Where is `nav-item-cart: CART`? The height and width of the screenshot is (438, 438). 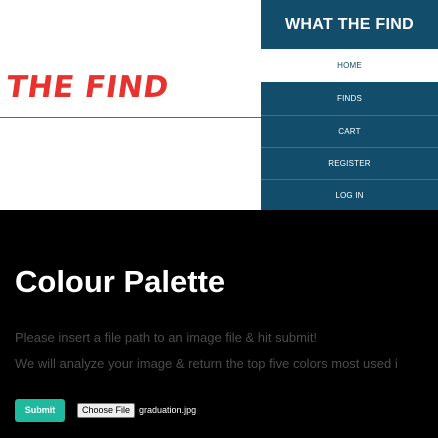
nav-item-cart: CART is located at coordinates (349, 131).